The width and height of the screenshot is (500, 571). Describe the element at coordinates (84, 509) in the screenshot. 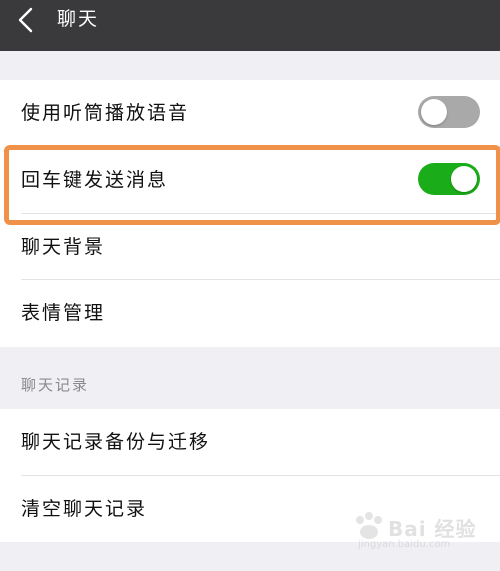

I see `clear-history-label: 清空聊天记录` at that location.